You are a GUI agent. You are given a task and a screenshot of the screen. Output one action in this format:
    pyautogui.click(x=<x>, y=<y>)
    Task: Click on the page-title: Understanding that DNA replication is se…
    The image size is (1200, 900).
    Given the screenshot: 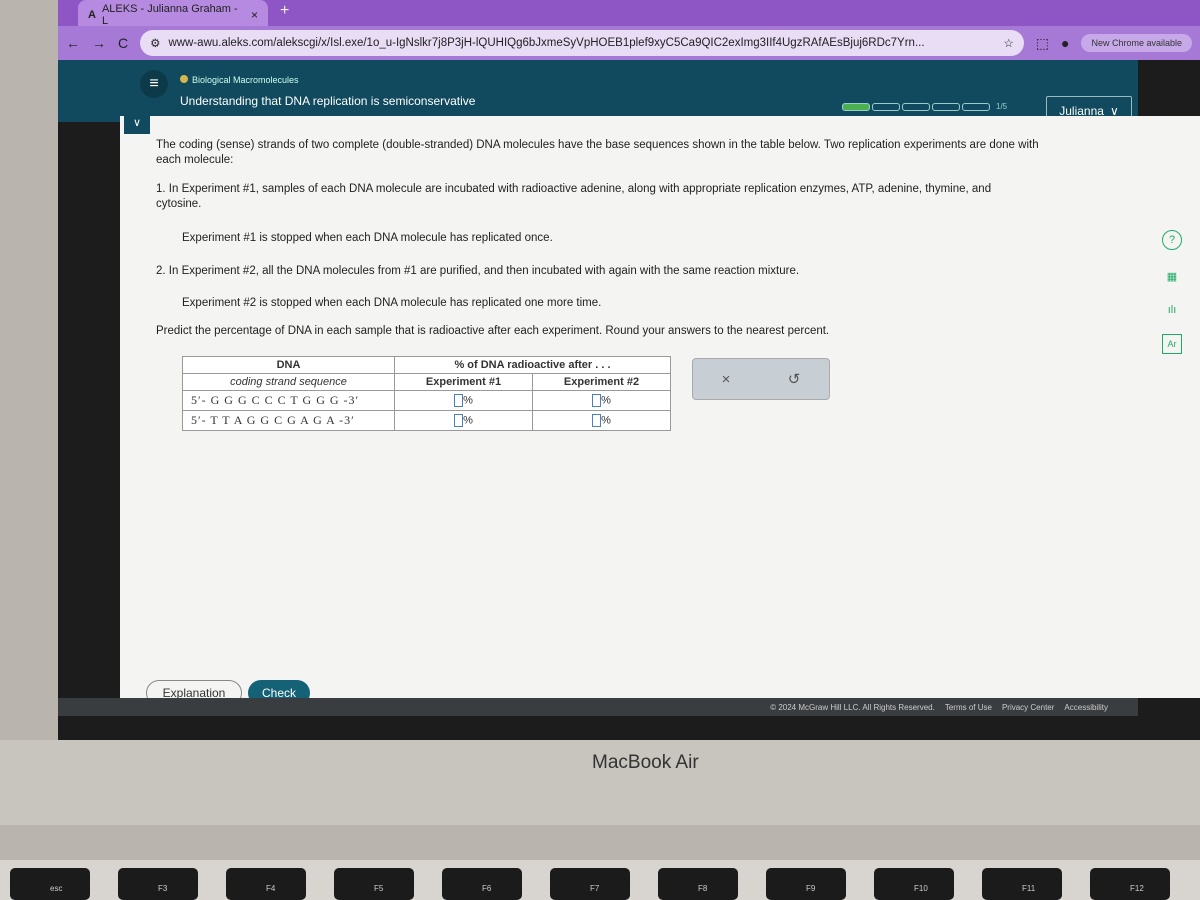 What is the action you would take?
    pyautogui.click(x=328, y=101)
    